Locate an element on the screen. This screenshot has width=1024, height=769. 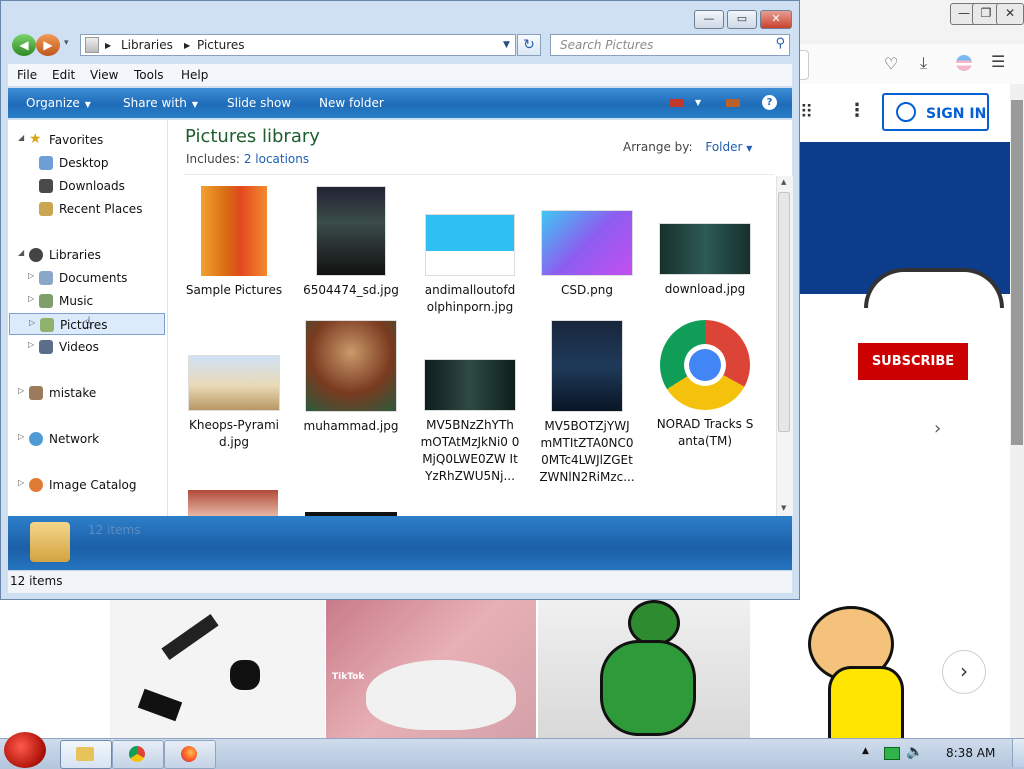
maximize-icon: ▭ is located at coordinates (742, 19).